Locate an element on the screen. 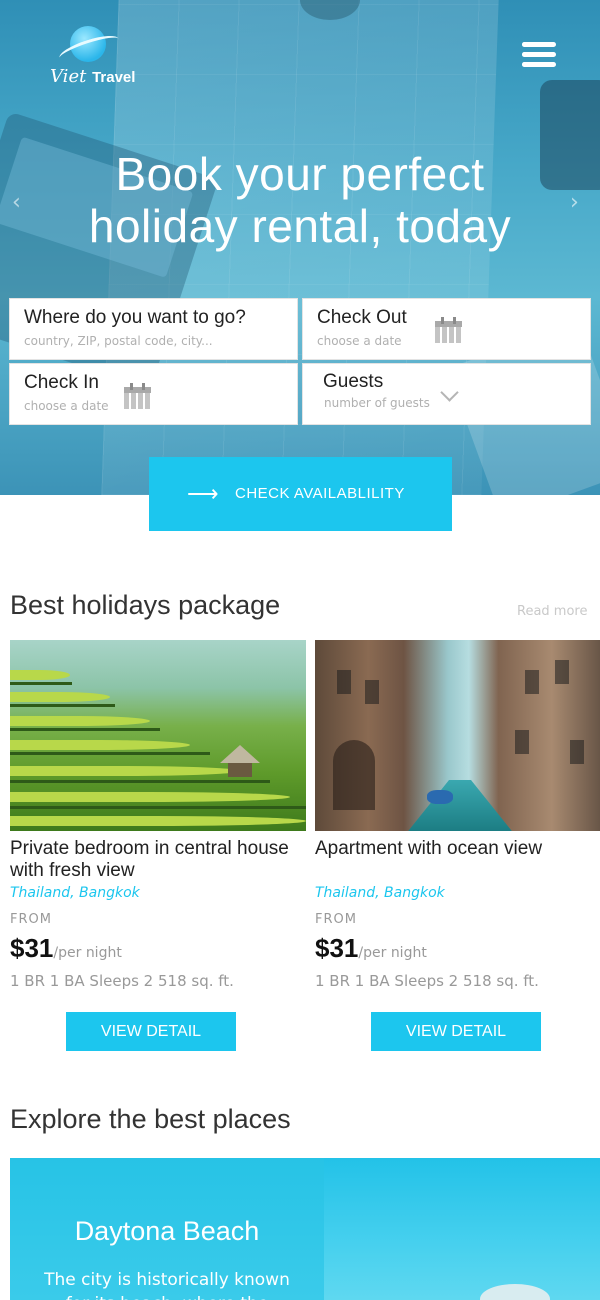  guests-select: Guests number of guests is located at coordinates (446, 394).